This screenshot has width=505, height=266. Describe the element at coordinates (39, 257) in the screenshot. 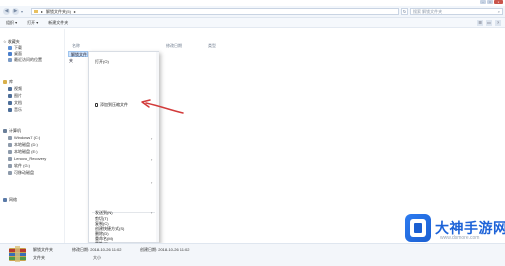

I see `details-type: 文件夹` at that location.